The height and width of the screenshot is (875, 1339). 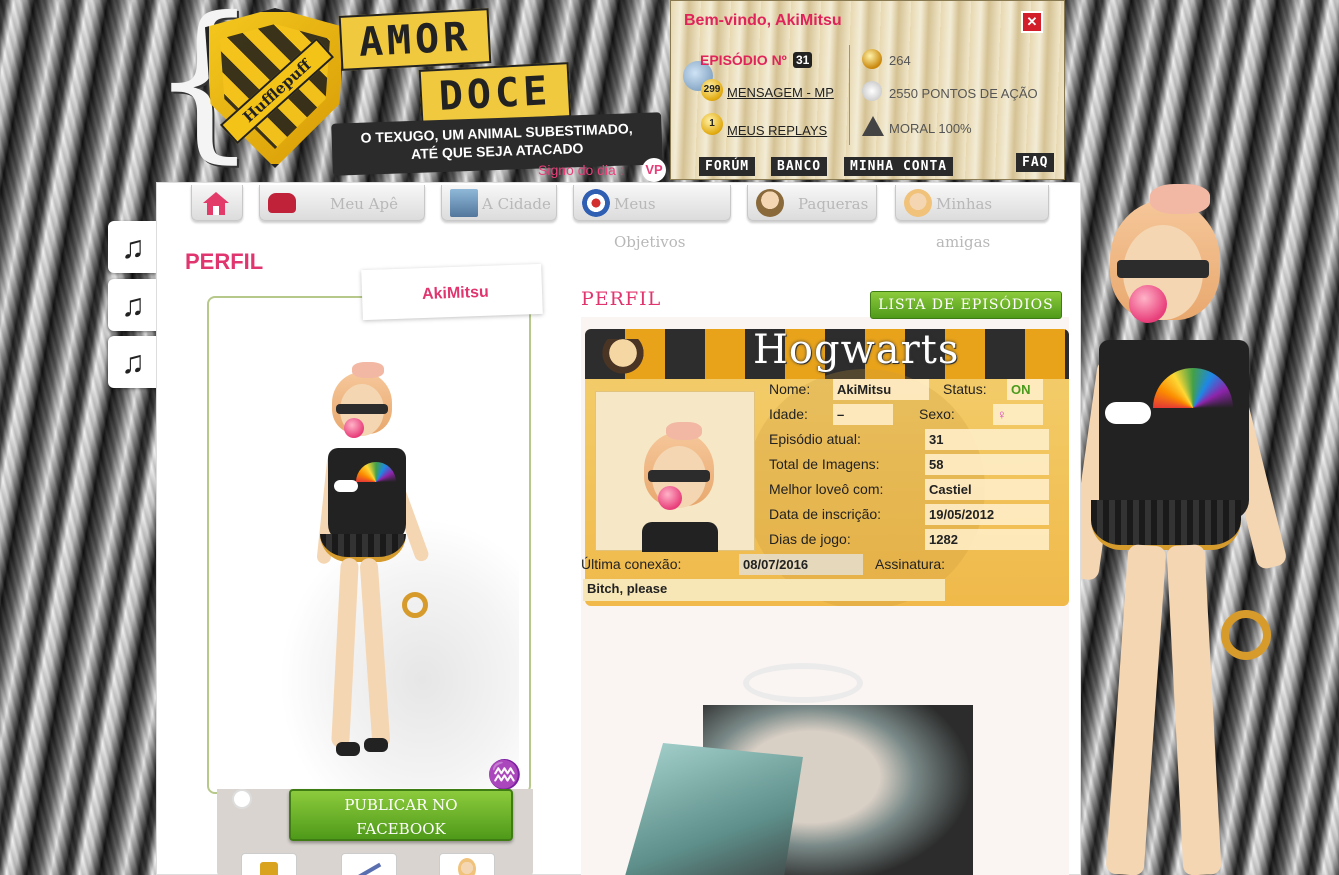 I want to click on city-icon, so click(x=464, y=203).